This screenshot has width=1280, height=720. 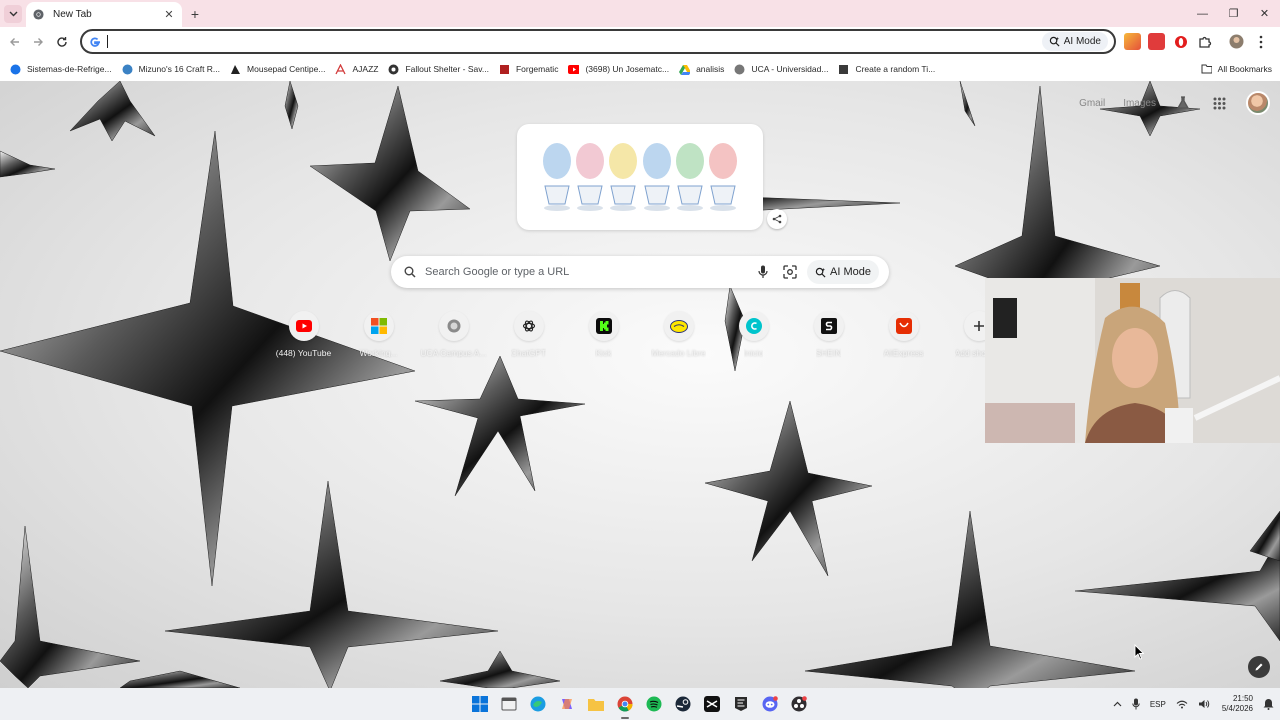 I want to click on search-placeholder: Search Google or type a URL, so click(x=586, y=272).